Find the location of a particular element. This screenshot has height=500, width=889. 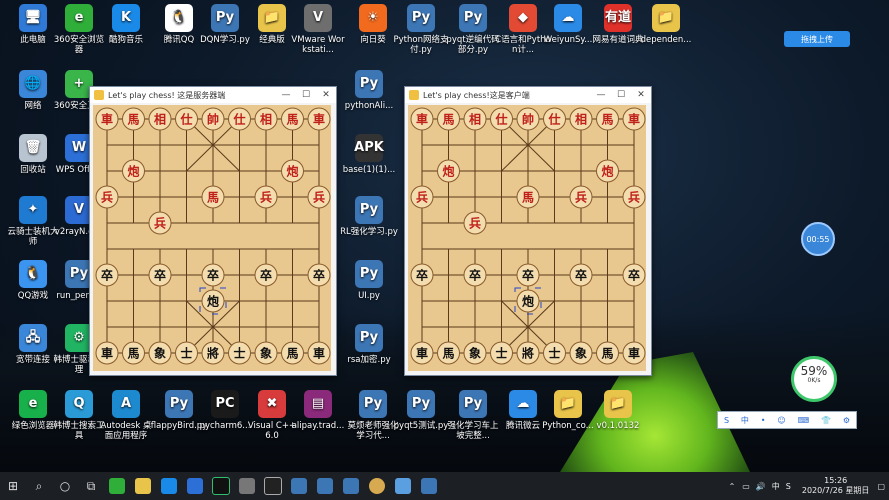

client-titlebar: Let's play chess!这是客户端 — ☐ ✕ is located at coordinates (528, 95).